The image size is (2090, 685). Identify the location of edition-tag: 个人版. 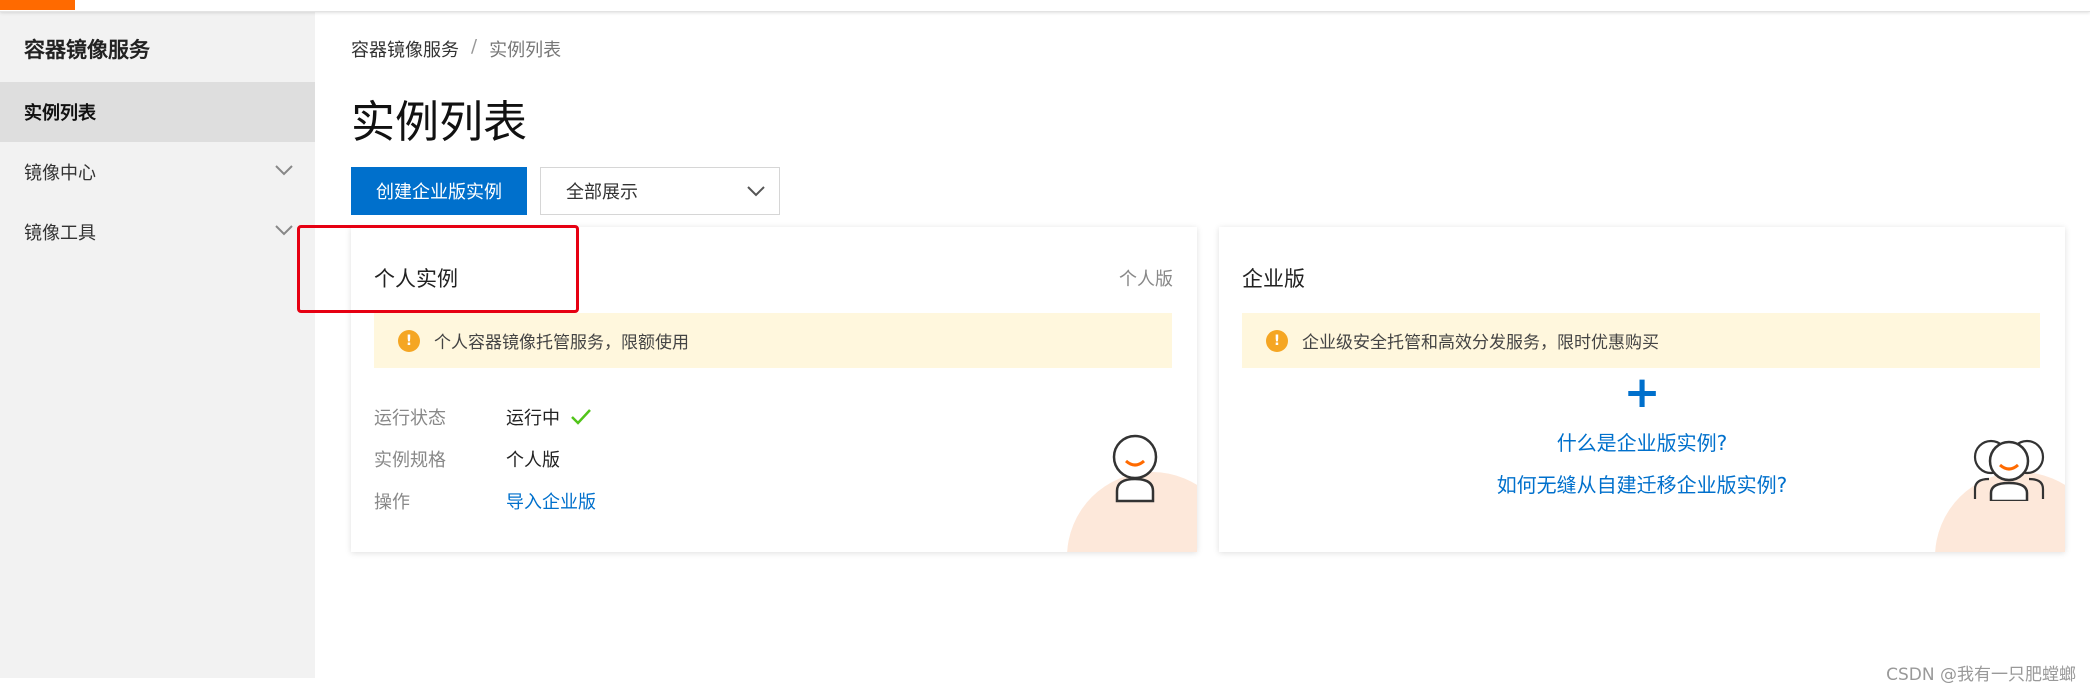
(1146, 279).